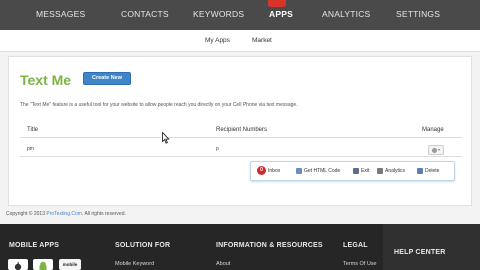  What do you see at coordinates (34, 245) in the screenshot?
I see `footer-heading-mobile-apps: MOBILE APPS` at bounding box center [34, 245].